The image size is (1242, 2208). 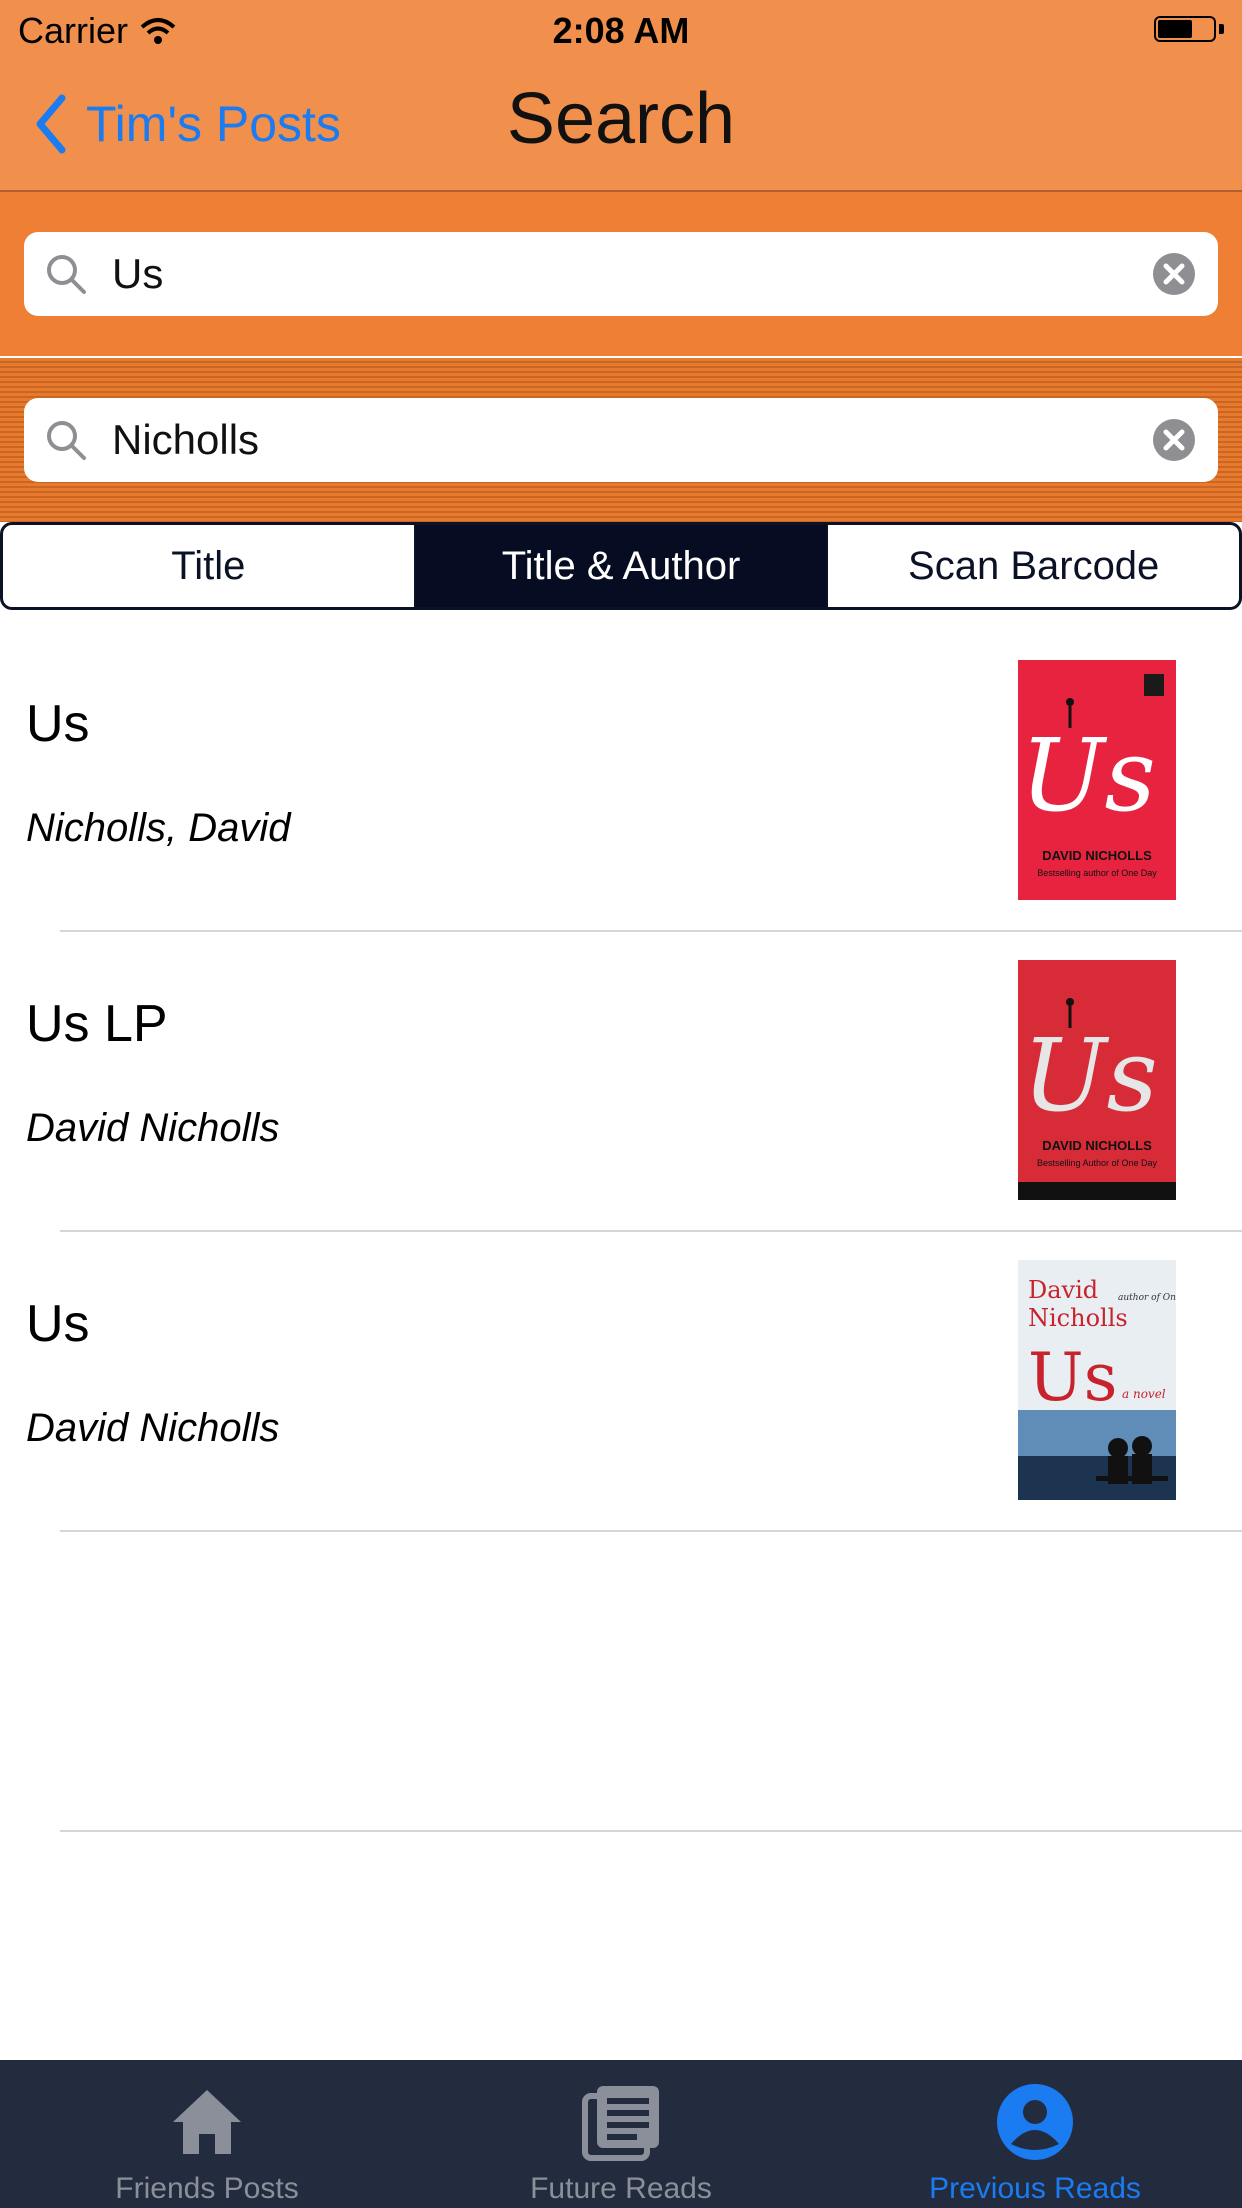 I want to click on cover-tagline: Bestselling author of One Day, so click(x=1097, y=873).